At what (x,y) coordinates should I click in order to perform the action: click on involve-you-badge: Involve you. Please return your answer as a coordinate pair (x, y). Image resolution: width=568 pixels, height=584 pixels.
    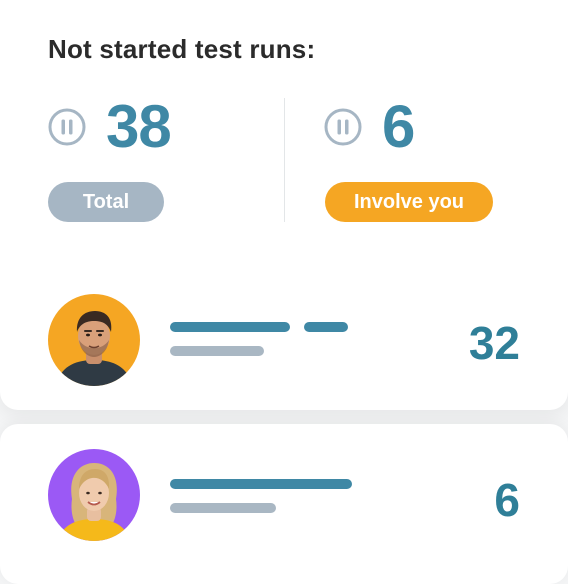
    Looking at the image, I should click on (409, 202).